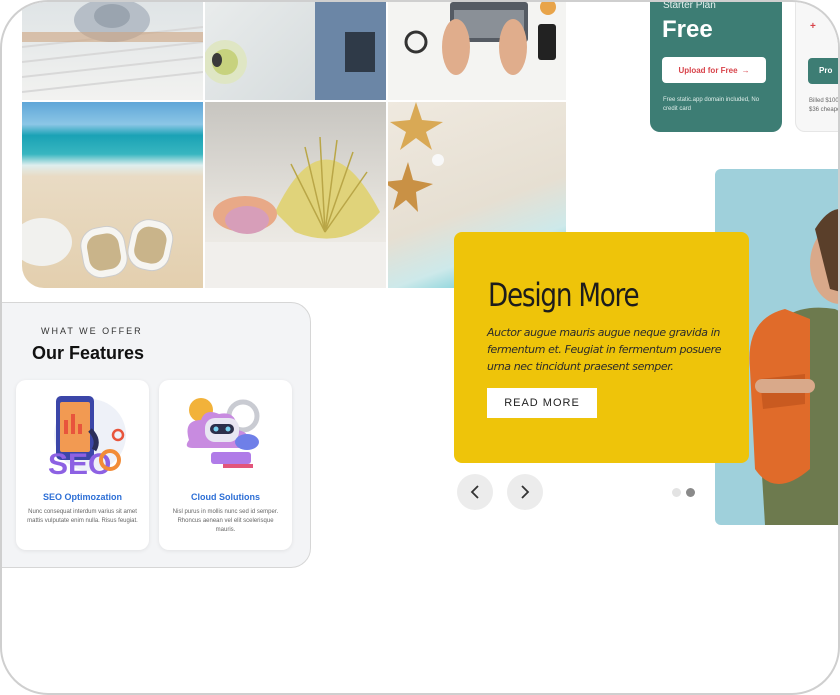  I want to click on slider-next-button, so click(525, 492).